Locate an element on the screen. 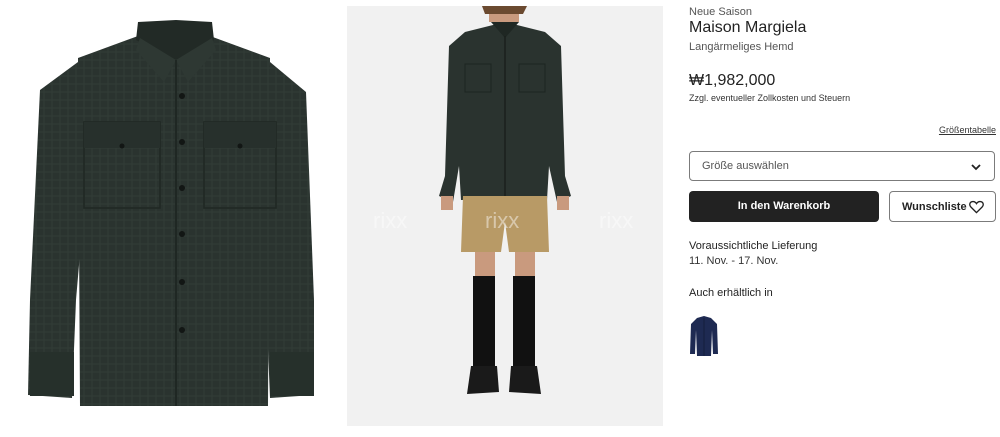 This screenshot has width=1000, height=437. delivery-dates: 11. Nov. - 17. Nov. is located at coordinates (734, 261).